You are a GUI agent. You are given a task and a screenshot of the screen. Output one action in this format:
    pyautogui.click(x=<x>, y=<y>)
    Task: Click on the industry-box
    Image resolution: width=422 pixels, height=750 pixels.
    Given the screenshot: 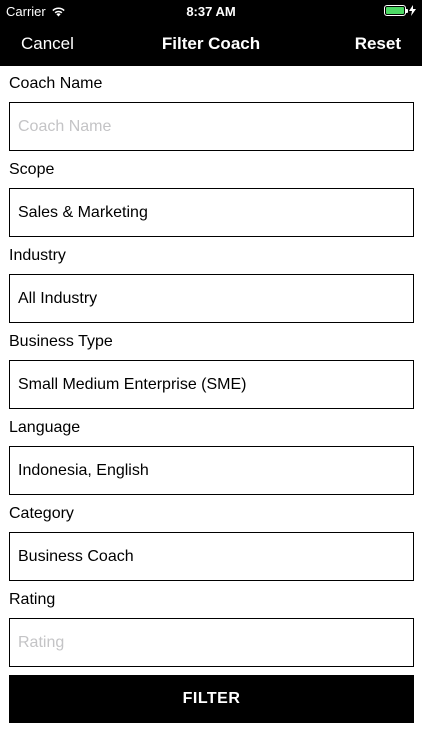 What is the action you would take?
    pyautogui.click(x=211, y=298)
    